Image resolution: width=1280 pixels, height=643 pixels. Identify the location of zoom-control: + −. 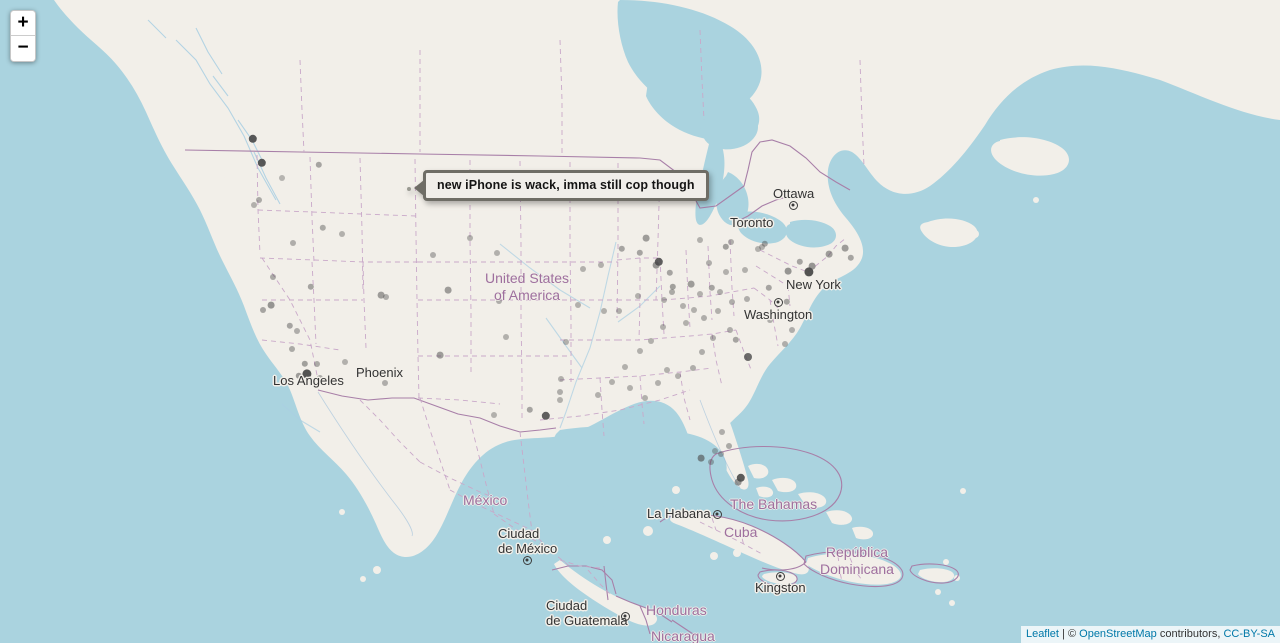
(23, 36).